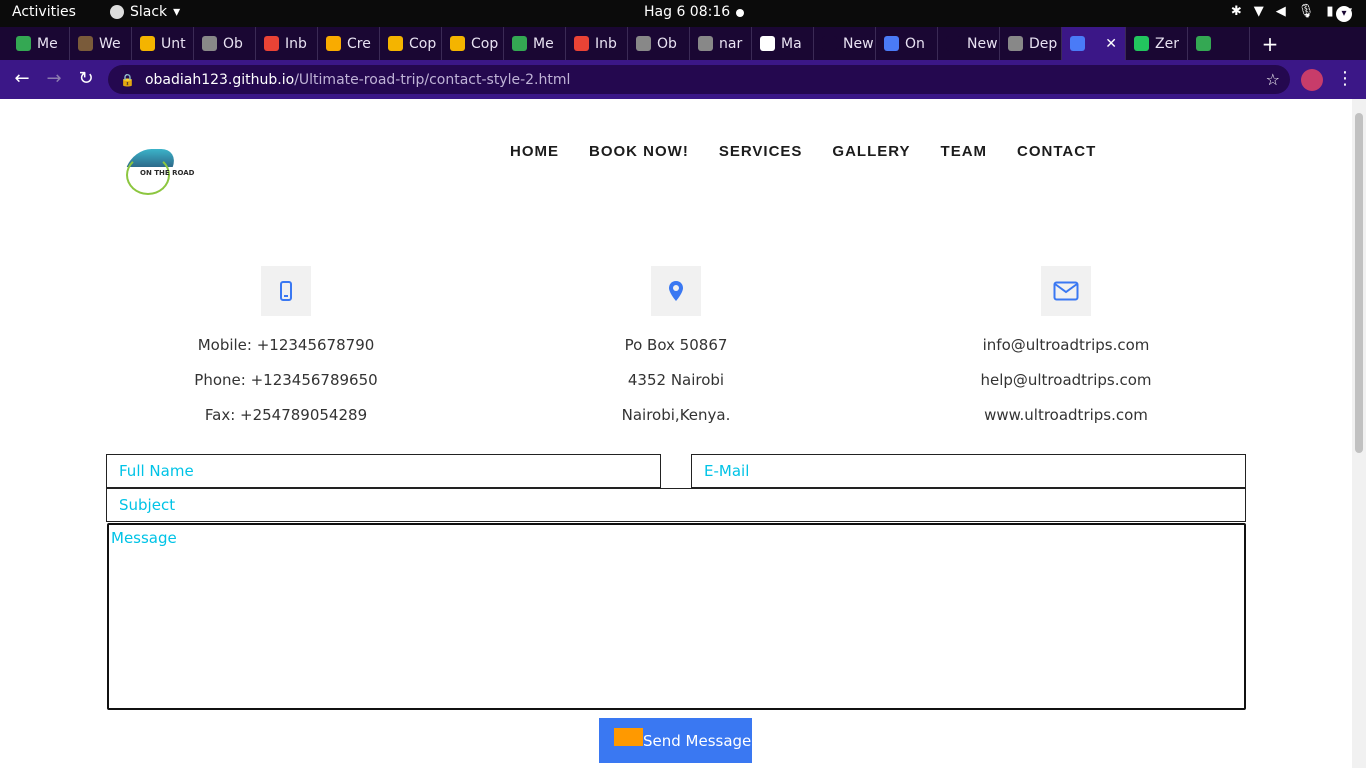  I want to click on envelope-icon-box, so click(1066, 291).